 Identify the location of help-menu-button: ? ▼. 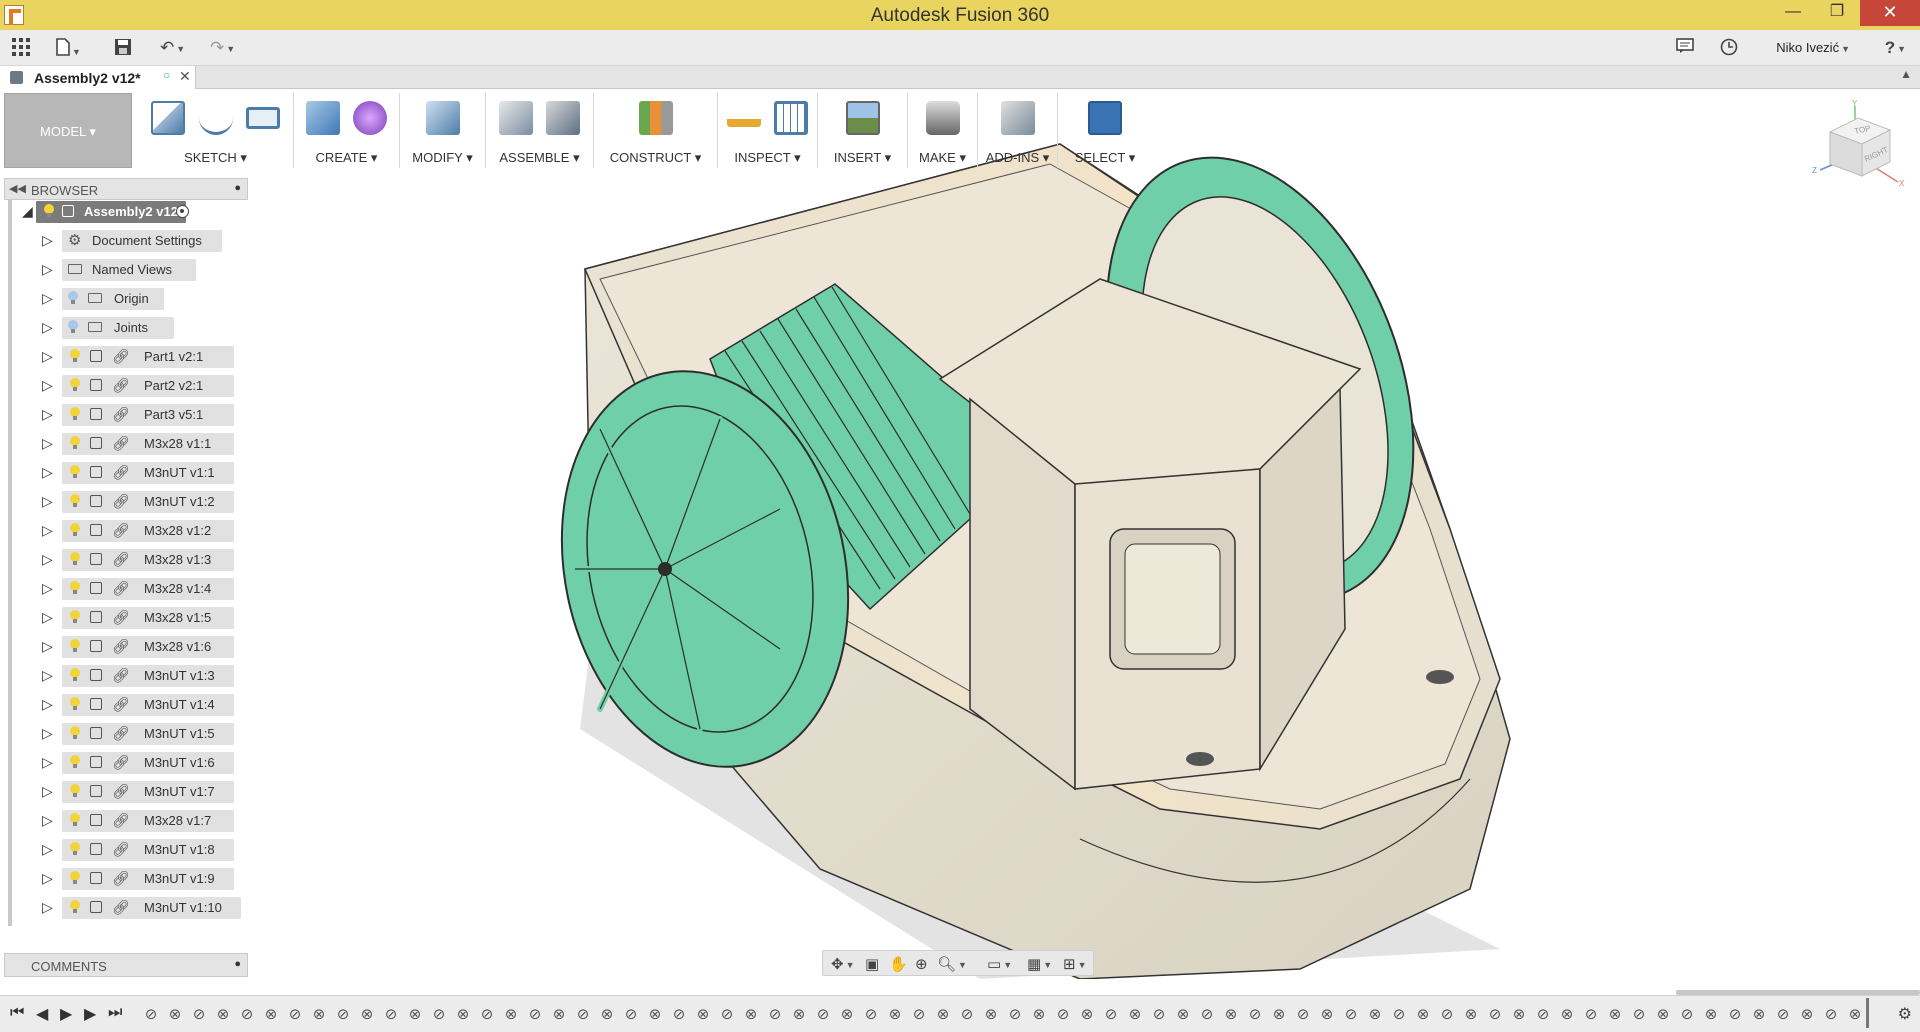
(1895, 48).